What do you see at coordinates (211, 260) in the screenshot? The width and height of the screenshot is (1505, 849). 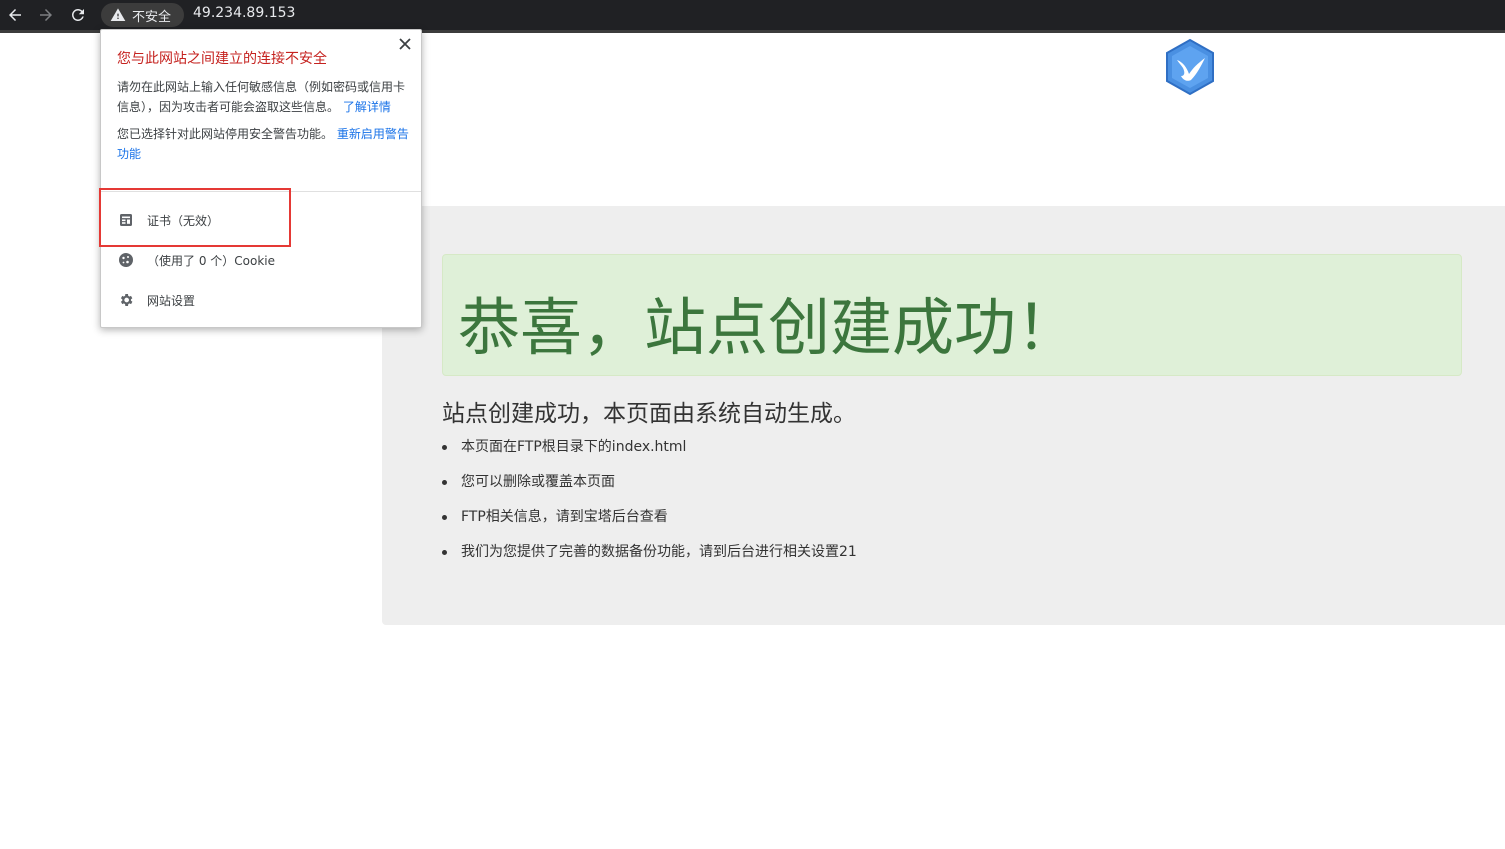 I see `cookies-label: （使用了 0 个）Cookie` at bounding box center [211, 260].